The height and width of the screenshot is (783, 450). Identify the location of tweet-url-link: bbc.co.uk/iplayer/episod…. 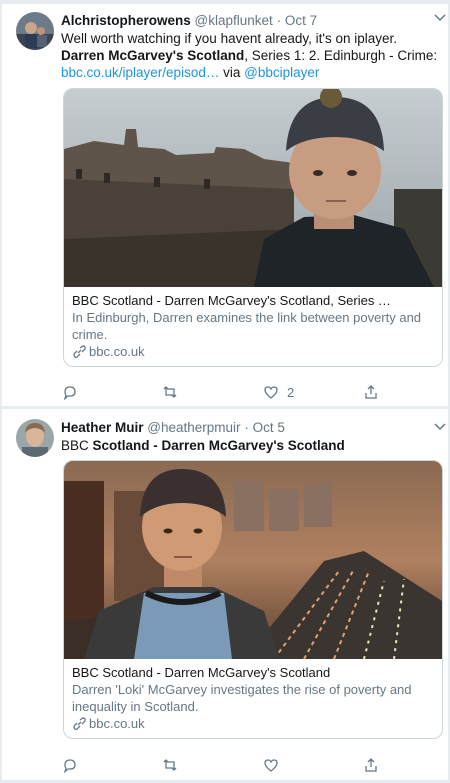
(140, 72).